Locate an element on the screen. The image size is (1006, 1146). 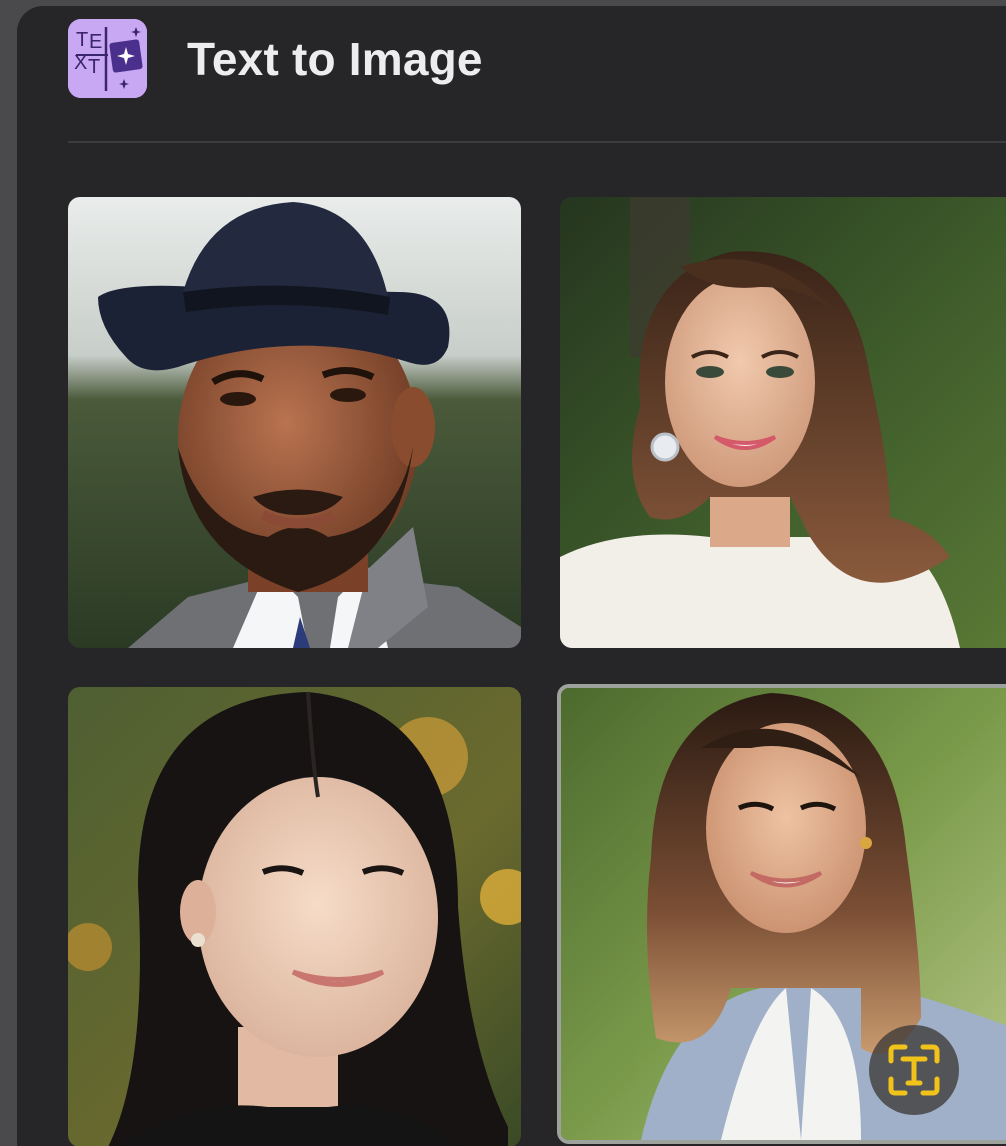
header-divider is located at coordinates (537, 142).